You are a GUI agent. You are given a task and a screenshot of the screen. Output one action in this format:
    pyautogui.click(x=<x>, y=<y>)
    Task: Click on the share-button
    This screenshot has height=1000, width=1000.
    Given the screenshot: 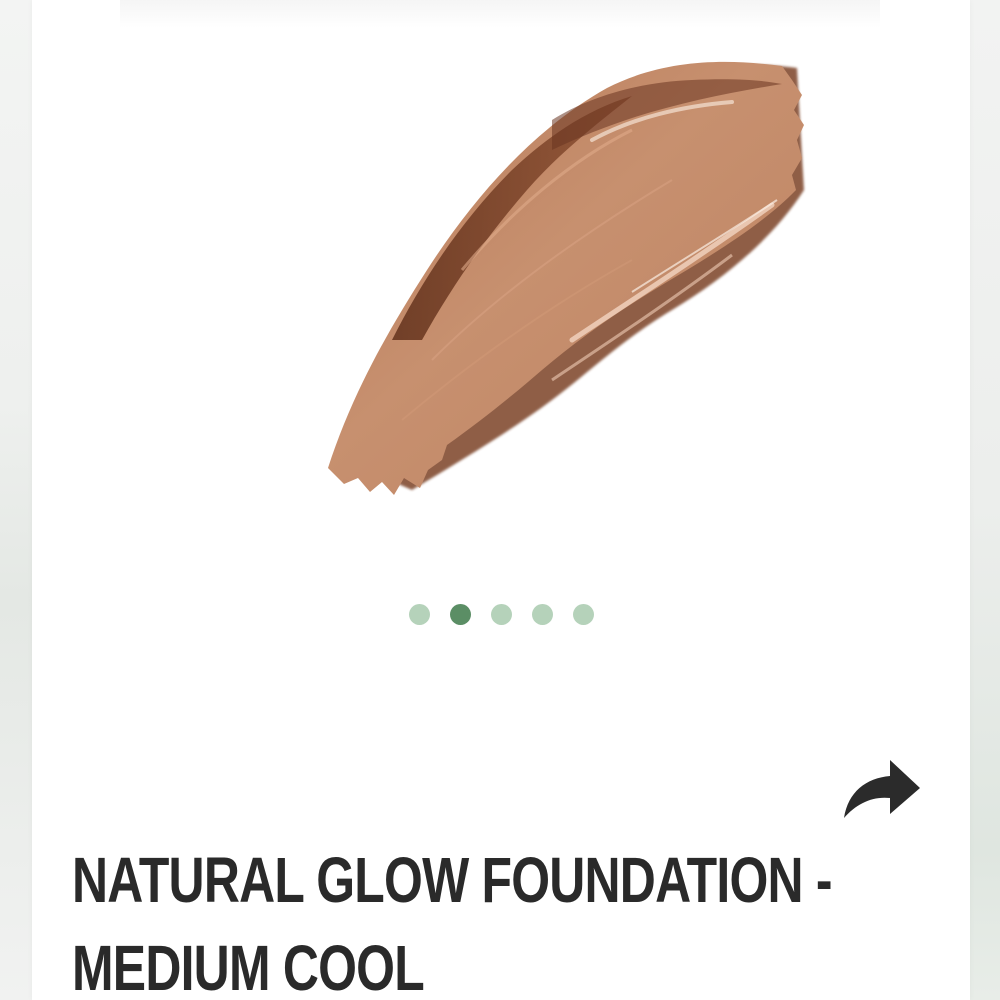 What is the action you would take?
    pyautogui.click(x=882, y=790)
    